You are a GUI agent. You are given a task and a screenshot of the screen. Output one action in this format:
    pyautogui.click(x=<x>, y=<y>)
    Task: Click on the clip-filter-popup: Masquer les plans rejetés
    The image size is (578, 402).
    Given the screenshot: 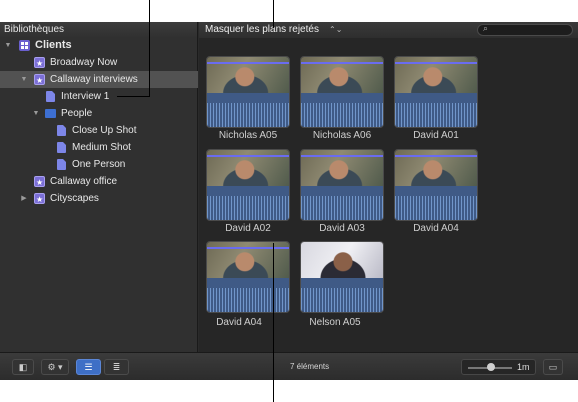 What is the action you would take?
    pyautogui.click(x=262, y=30)
    